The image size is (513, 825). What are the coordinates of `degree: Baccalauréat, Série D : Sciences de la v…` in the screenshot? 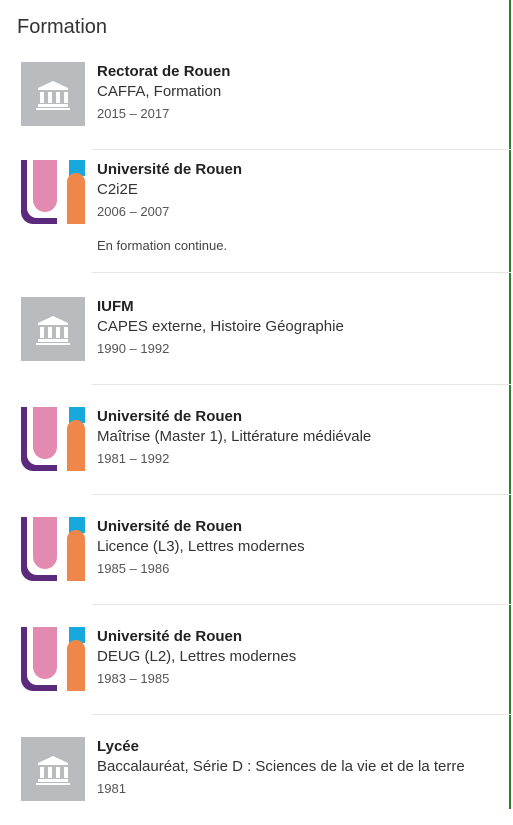 It's located at (281, 766).